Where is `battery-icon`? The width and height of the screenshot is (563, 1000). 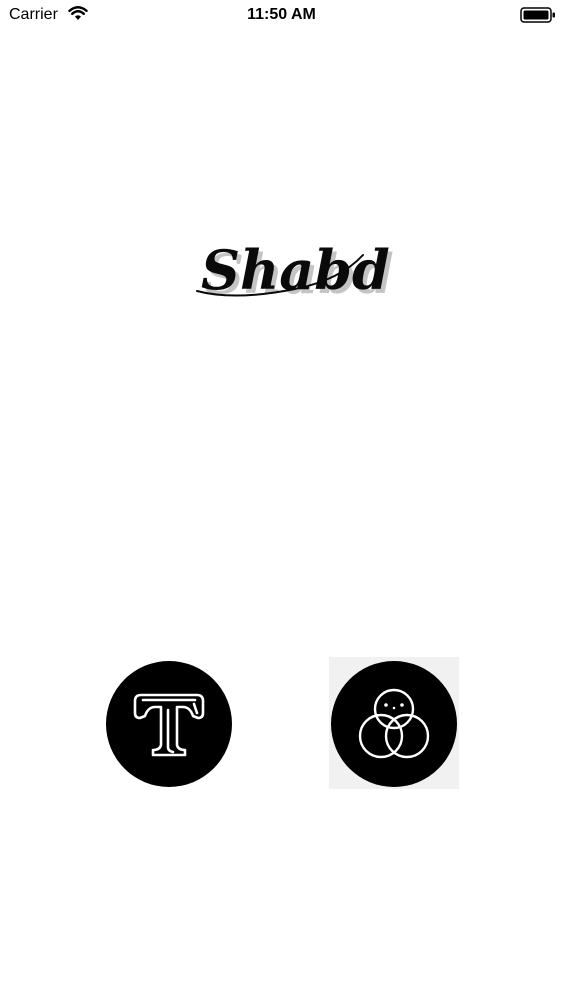
battery-icon is located at coordinates (537, 15).